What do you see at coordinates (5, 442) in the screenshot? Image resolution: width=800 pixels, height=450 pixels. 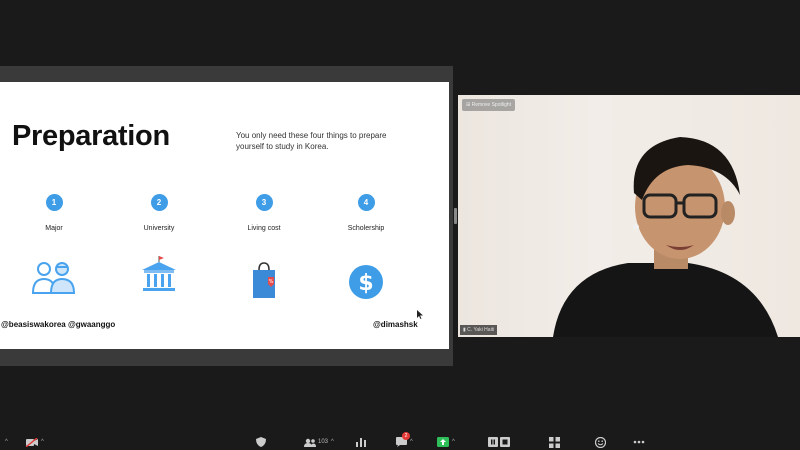 I see `audio-options-caret: ^` at bounding box center [5, 442].